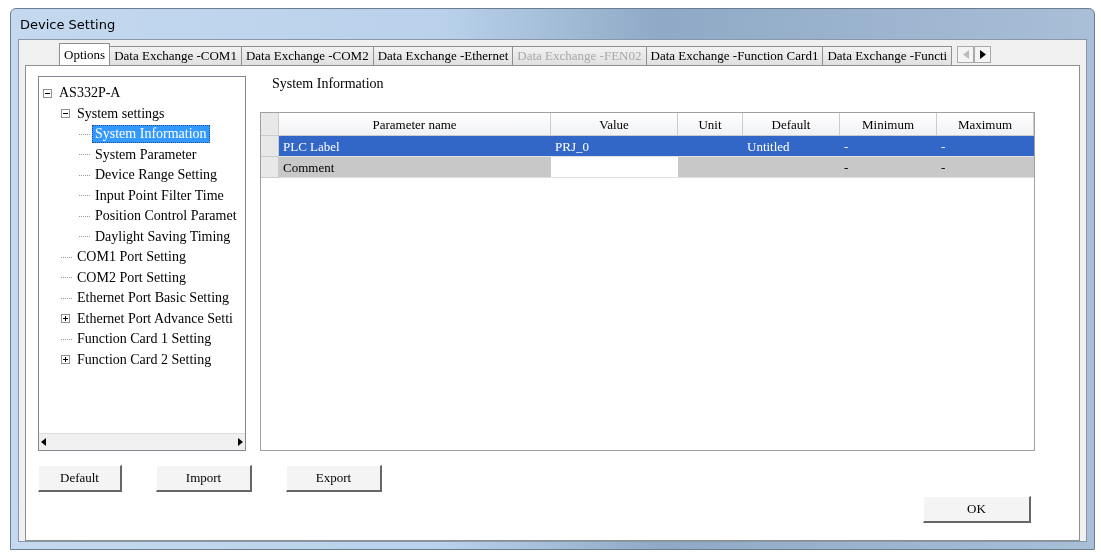 The width and height of the screenshot is (1101, 558). Describe the element at coordinates (985, 124) in the screenshot. I see `column-header: Maximum` at that location.